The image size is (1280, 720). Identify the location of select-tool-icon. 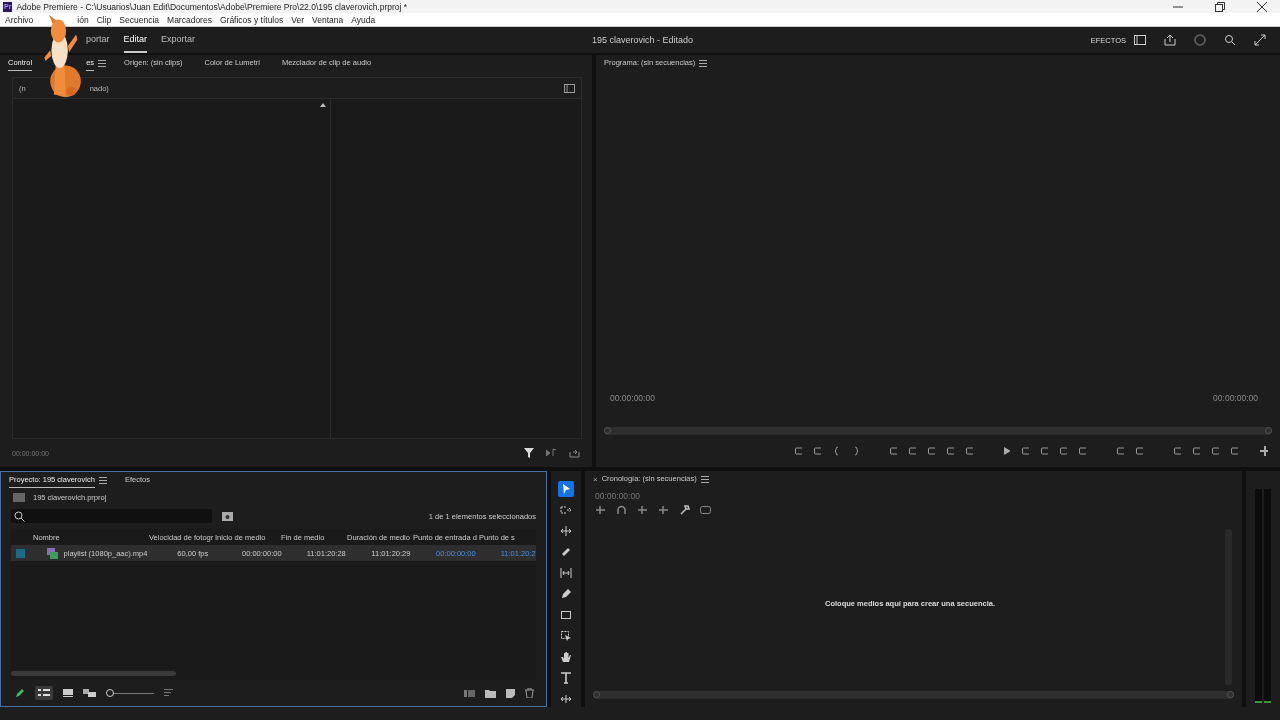
(566, 489).